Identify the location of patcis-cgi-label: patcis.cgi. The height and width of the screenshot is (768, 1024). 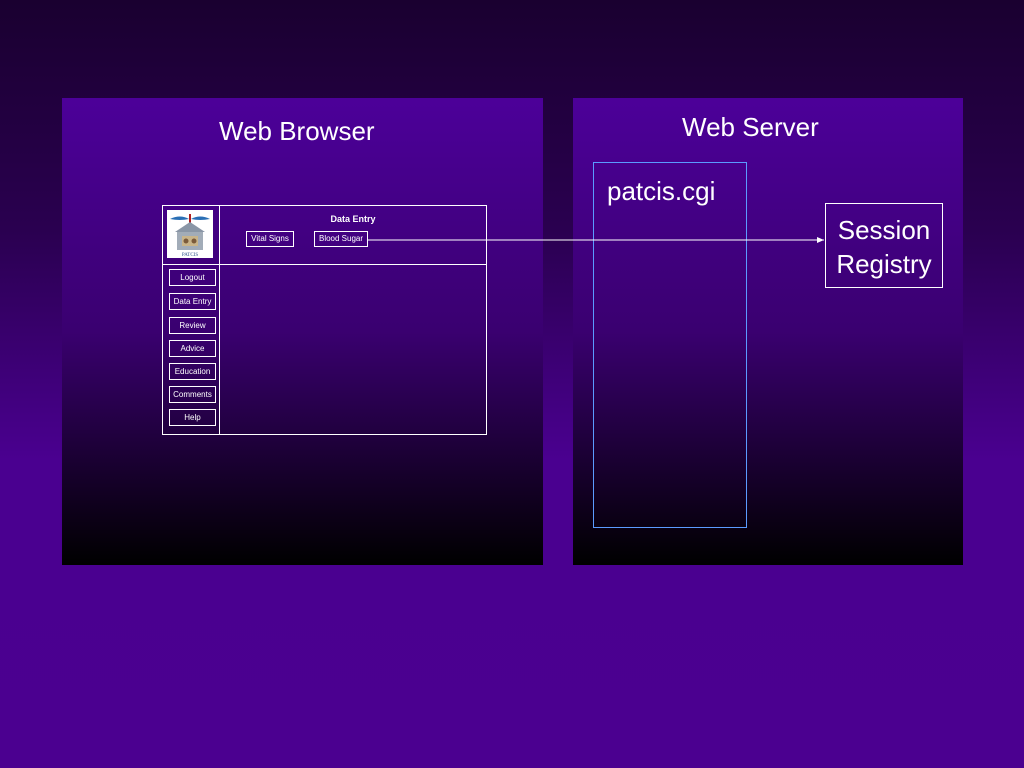
(661, 191).